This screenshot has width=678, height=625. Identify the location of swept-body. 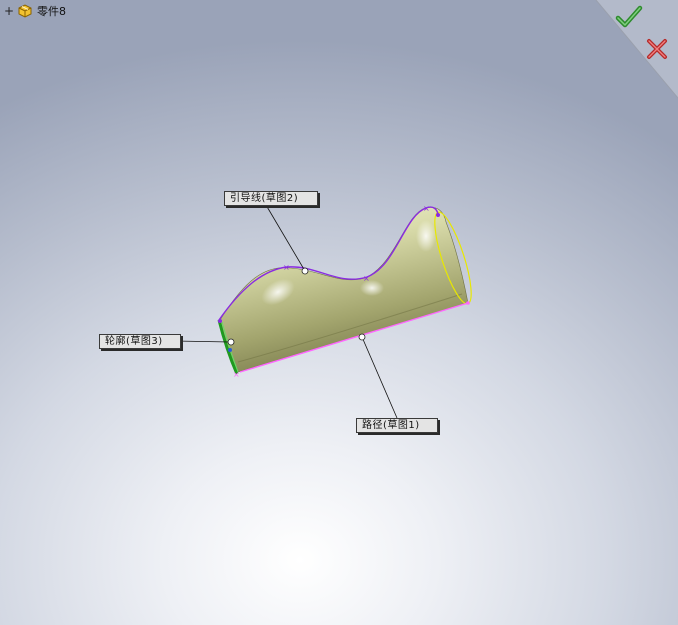
(344, 290).